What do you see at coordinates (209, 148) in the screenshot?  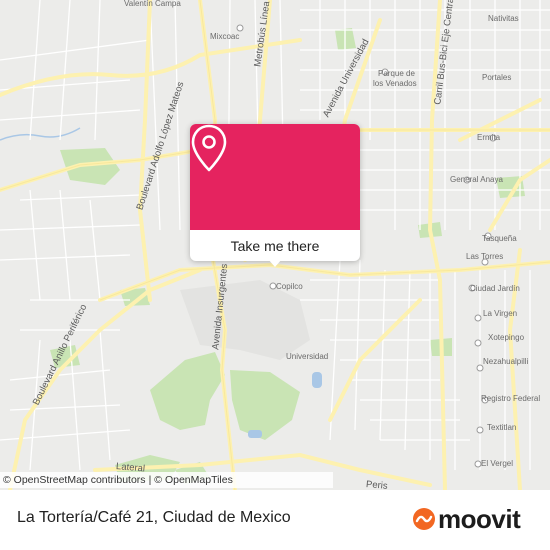 I see `location-pin-icon` at bounding box center [209, 148].